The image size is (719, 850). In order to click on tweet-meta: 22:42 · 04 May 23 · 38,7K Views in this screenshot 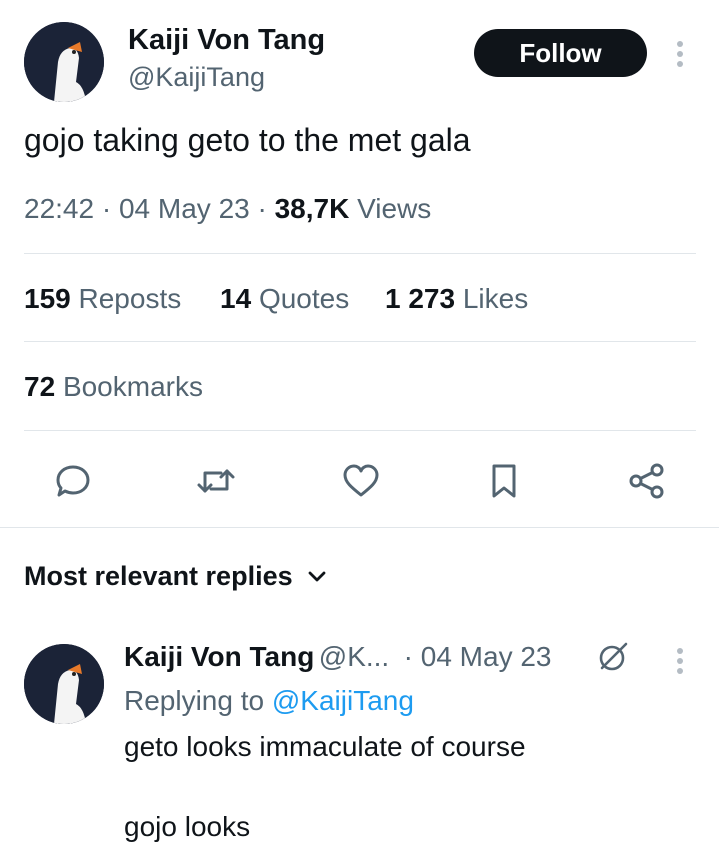, I will do `click(227, 209)`.